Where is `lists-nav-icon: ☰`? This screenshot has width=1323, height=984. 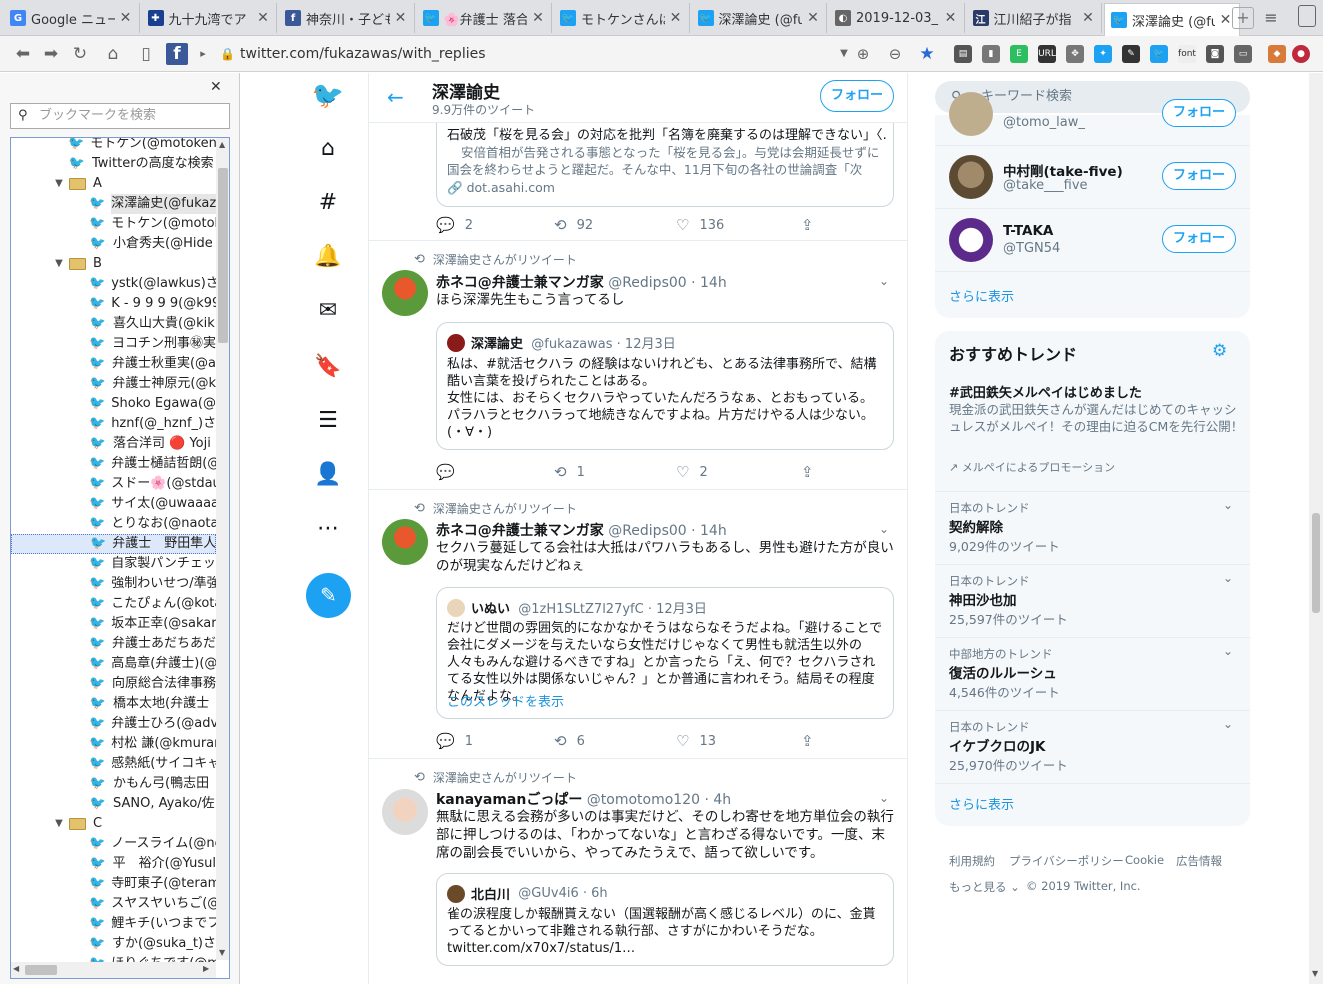 lists-nav-icon: ☰ is located at coordinates (328, 421).